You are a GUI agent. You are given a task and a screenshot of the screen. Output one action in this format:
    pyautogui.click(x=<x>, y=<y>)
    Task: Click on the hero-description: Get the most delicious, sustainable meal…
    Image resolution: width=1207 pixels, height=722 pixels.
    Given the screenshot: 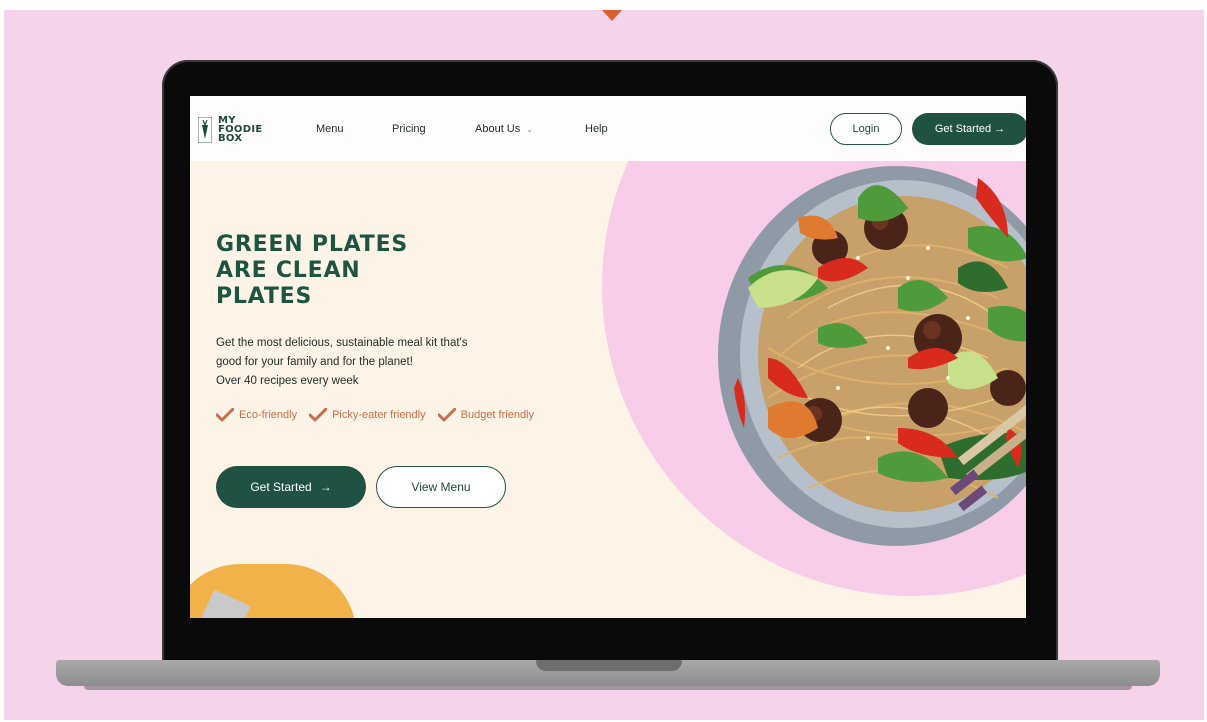 What is the action you would take?
    pyautogui.click(x=341, y=362)
    